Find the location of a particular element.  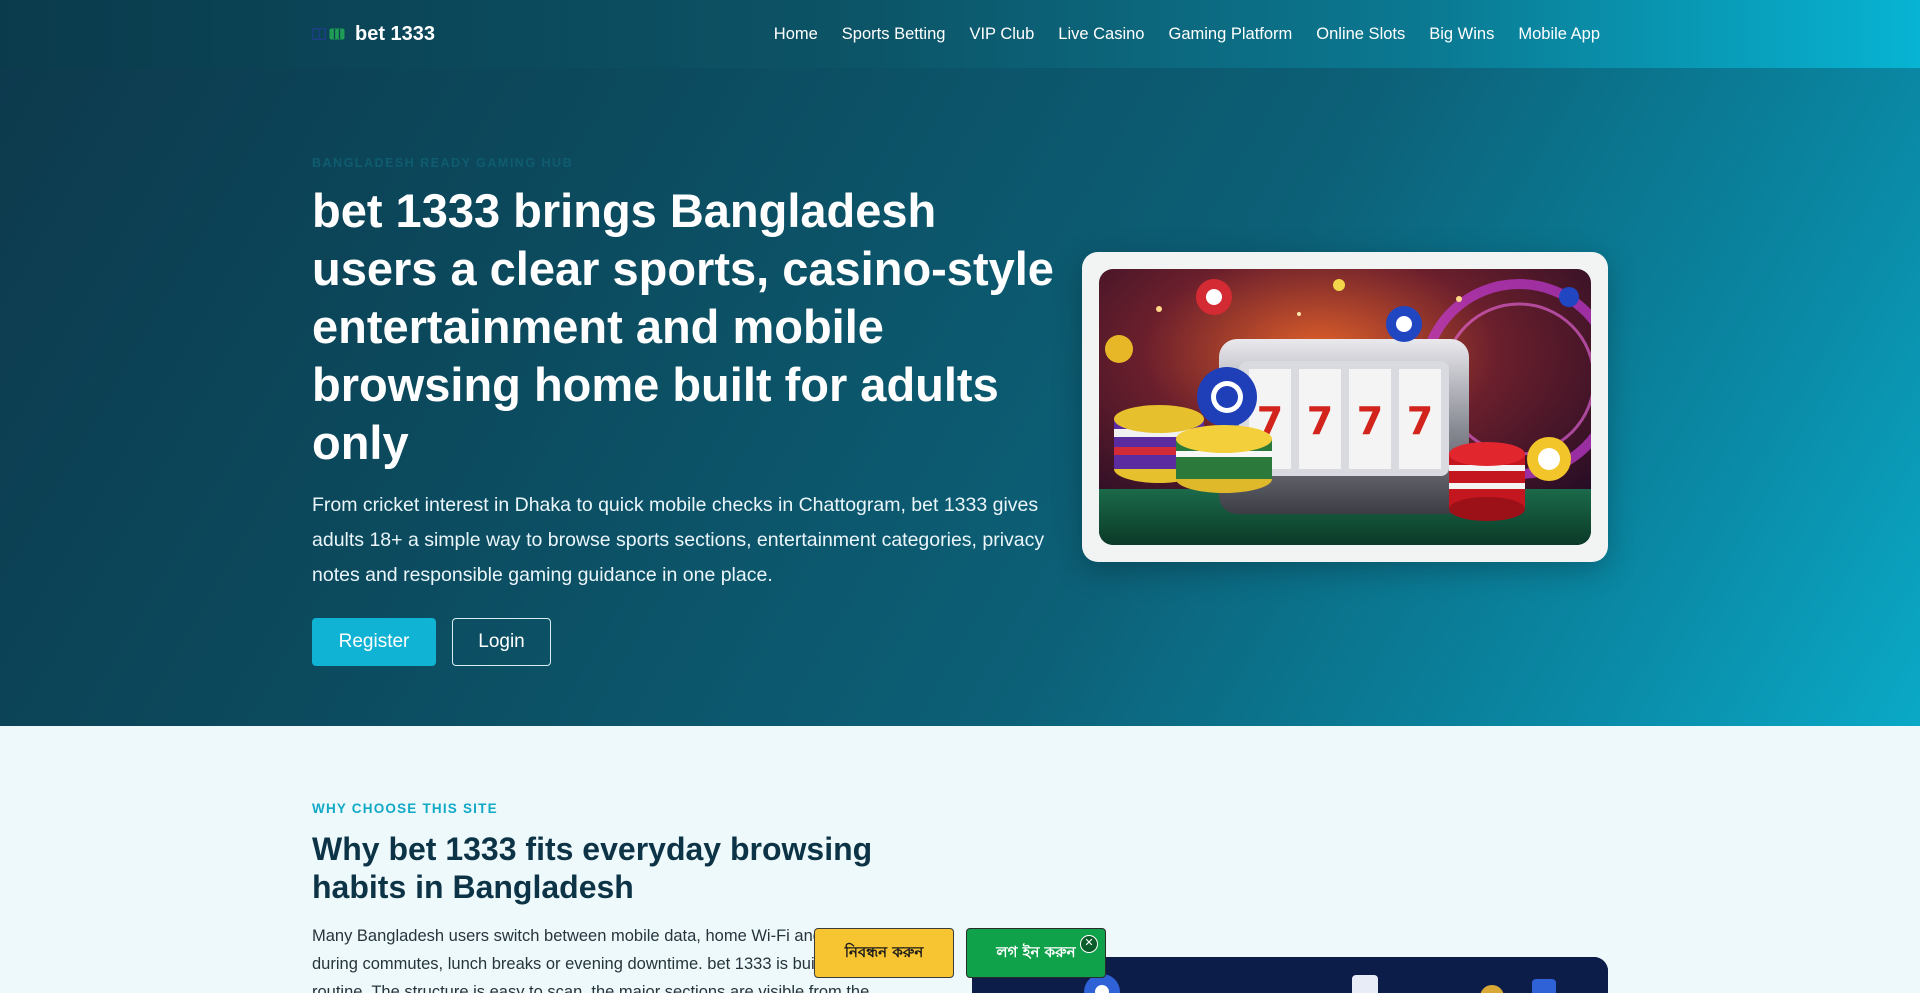

login-button: Login is located at coordinates (501, 642).